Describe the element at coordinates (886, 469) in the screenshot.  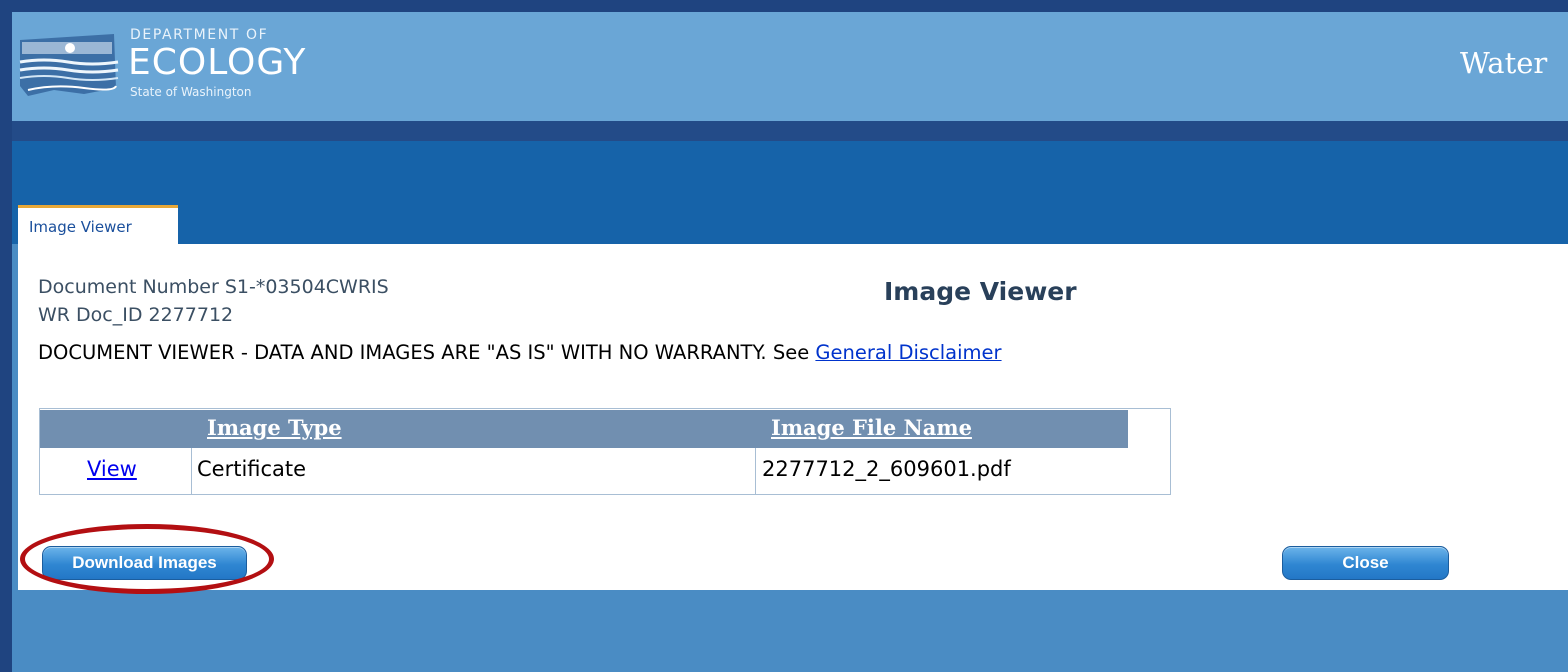
I see `image-file-name-cell: 2277712_2_609601.pdf` at that location.